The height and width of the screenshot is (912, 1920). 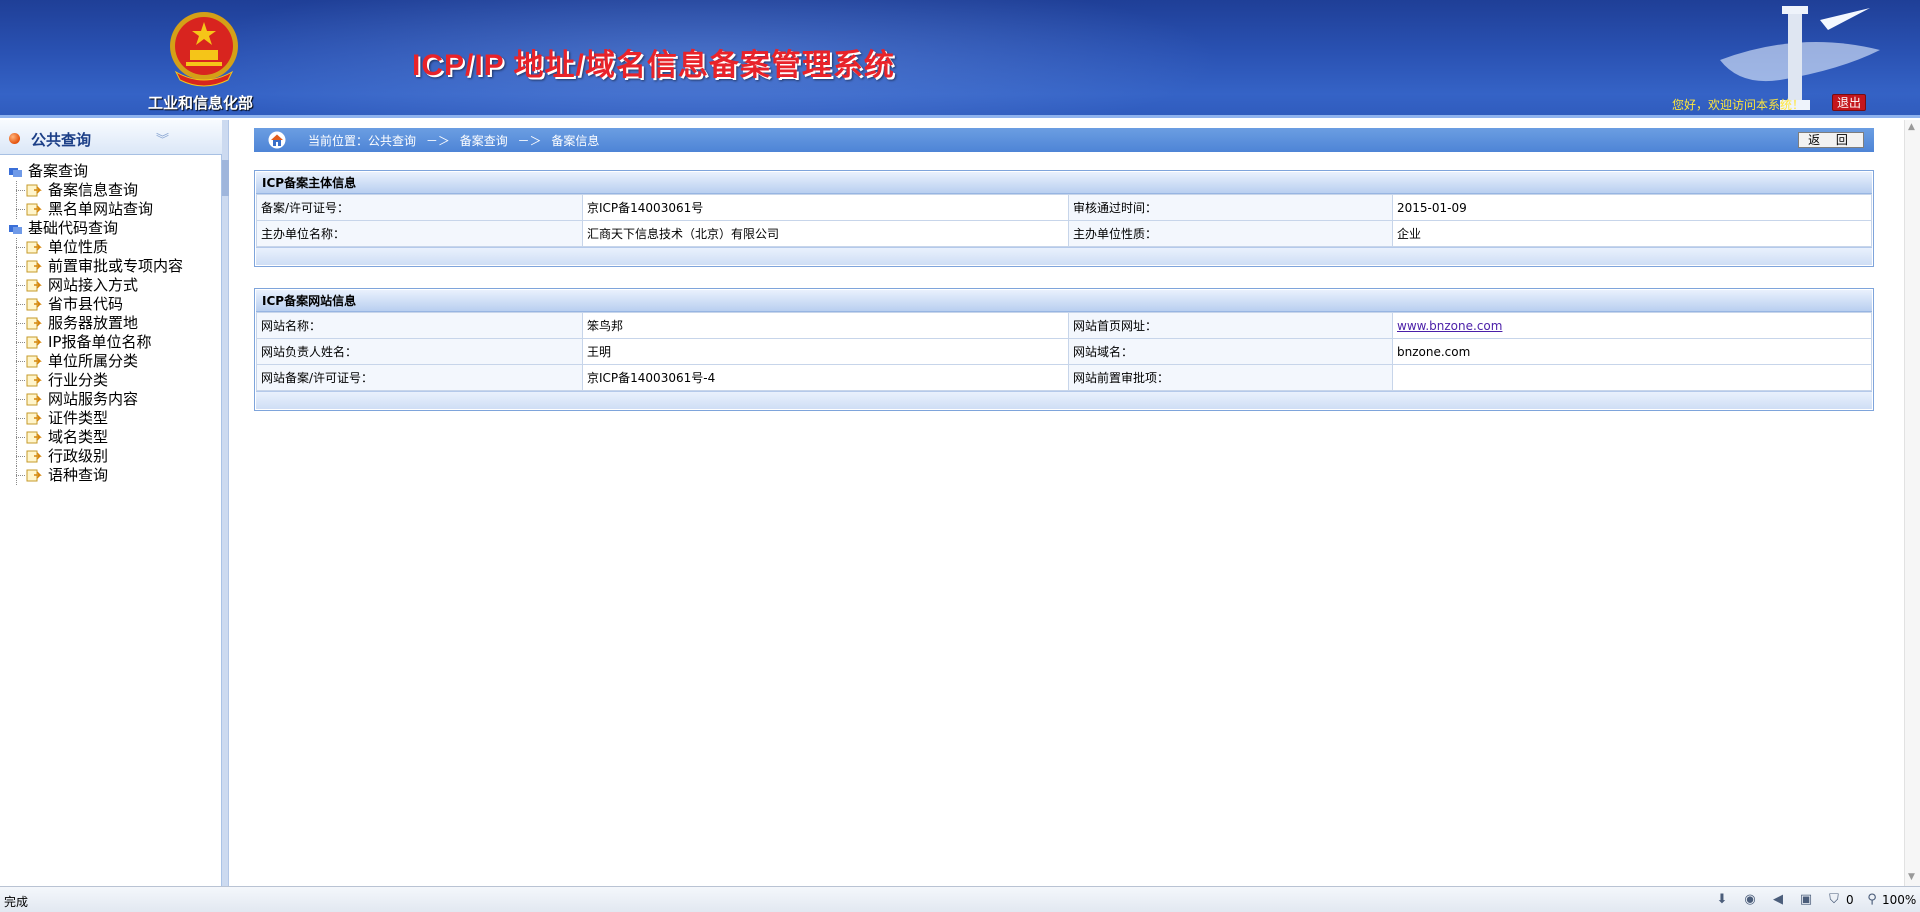 I want to click on tree-item: 网站接入方式, so click(x=111, y=285).